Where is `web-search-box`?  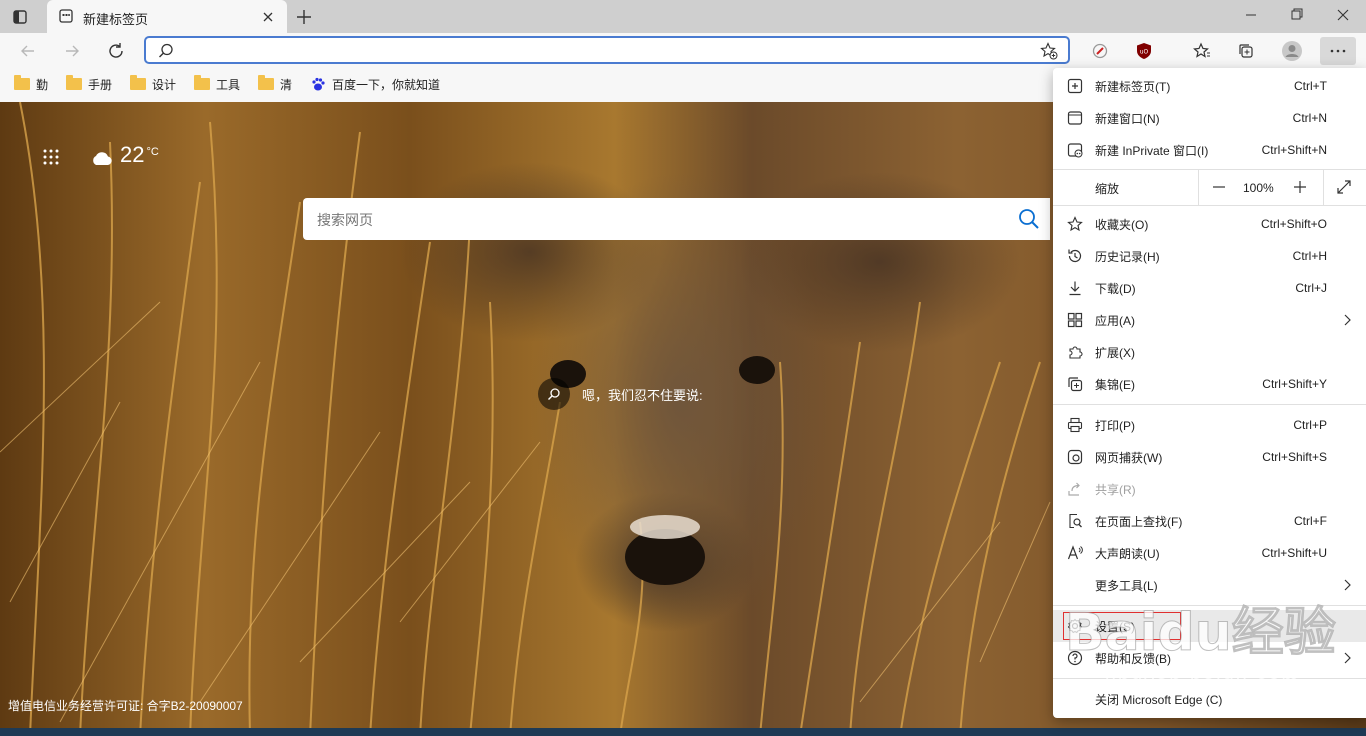 web-search-box is located at coordinates (676, 219).